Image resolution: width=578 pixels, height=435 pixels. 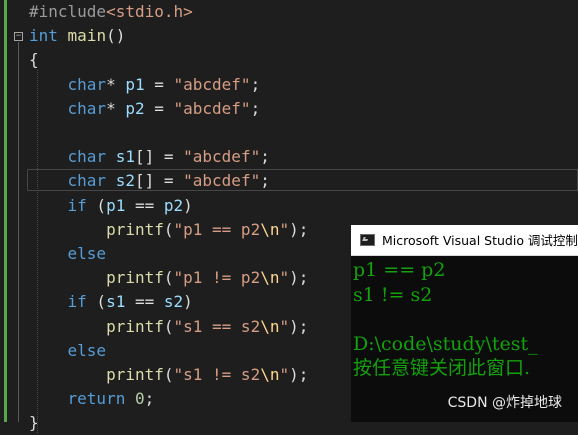 What do you see at coordinates (399, 270) in the screenshot?
I see `console-output-line: p1 == p2` at bounding box center [399, 270].